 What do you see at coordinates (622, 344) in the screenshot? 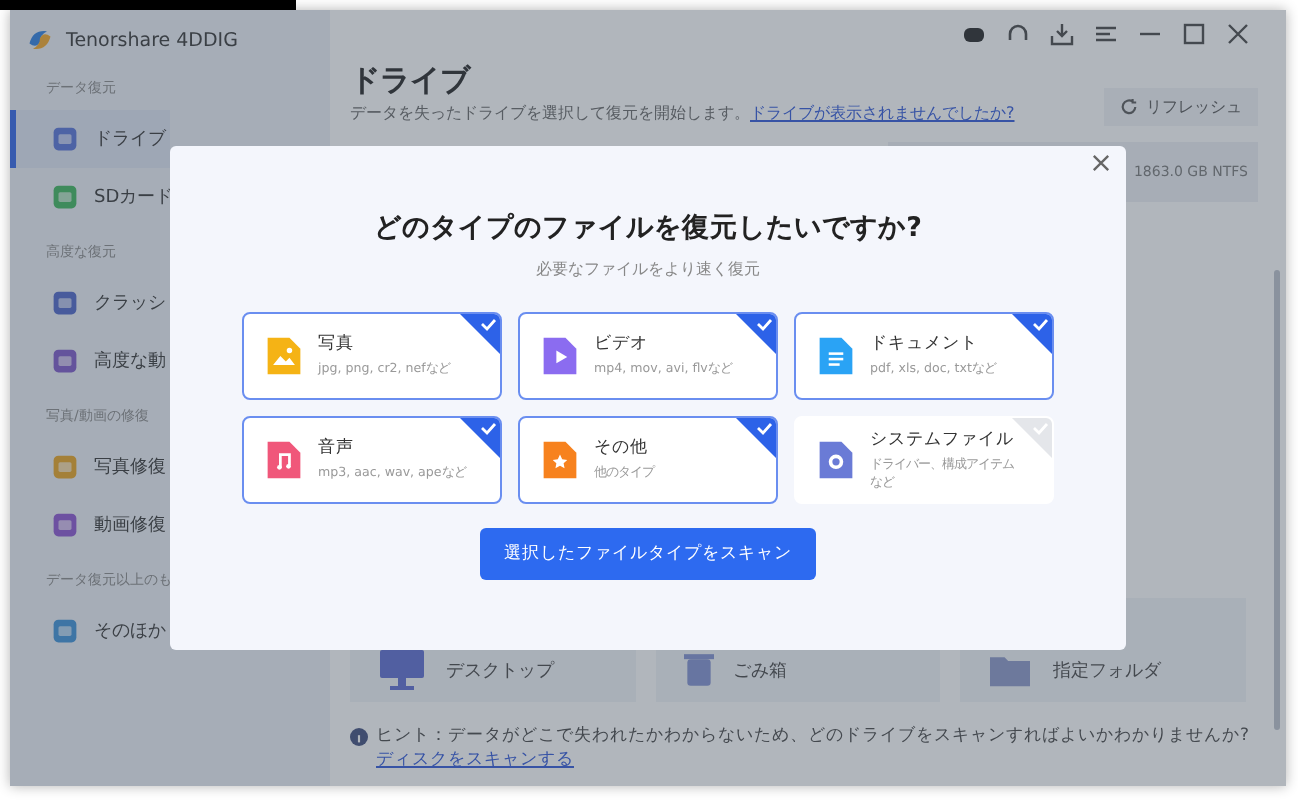
I see `file-type-name: ビデオ` at bounding box center [622, 344].